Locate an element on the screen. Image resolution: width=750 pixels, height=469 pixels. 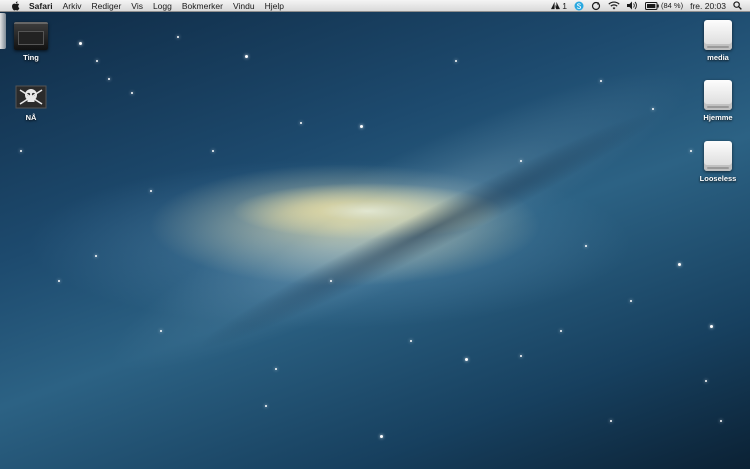
menu-app-safari: Safari is located at coordinates (41, 6).